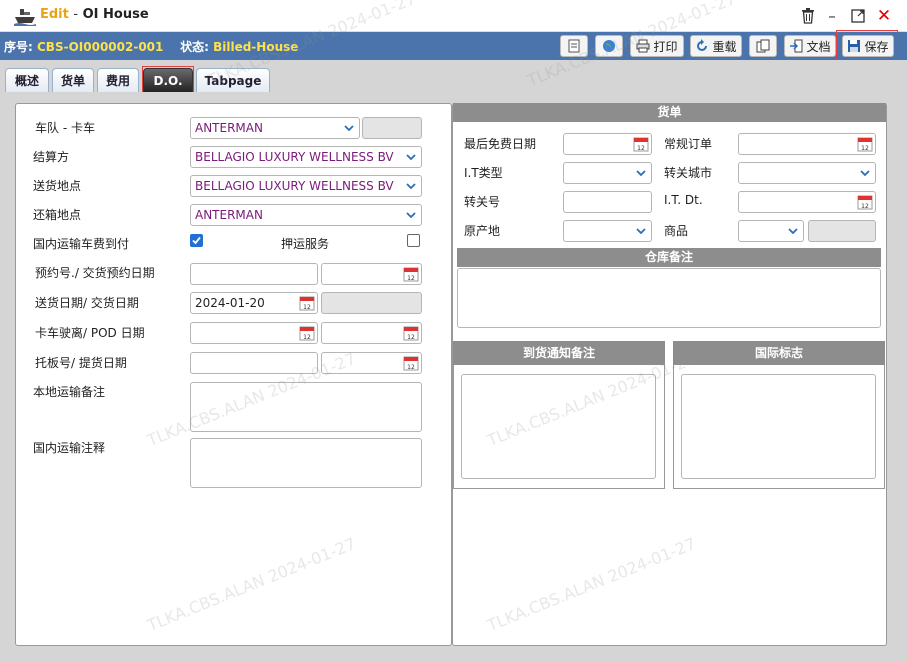 This screenshot has height=662, width=907. What do you see at coordinates (779, 353) in the screenshot?
I see `intl-mark-section-header: 国际标志` at bounding box center [779, 353].